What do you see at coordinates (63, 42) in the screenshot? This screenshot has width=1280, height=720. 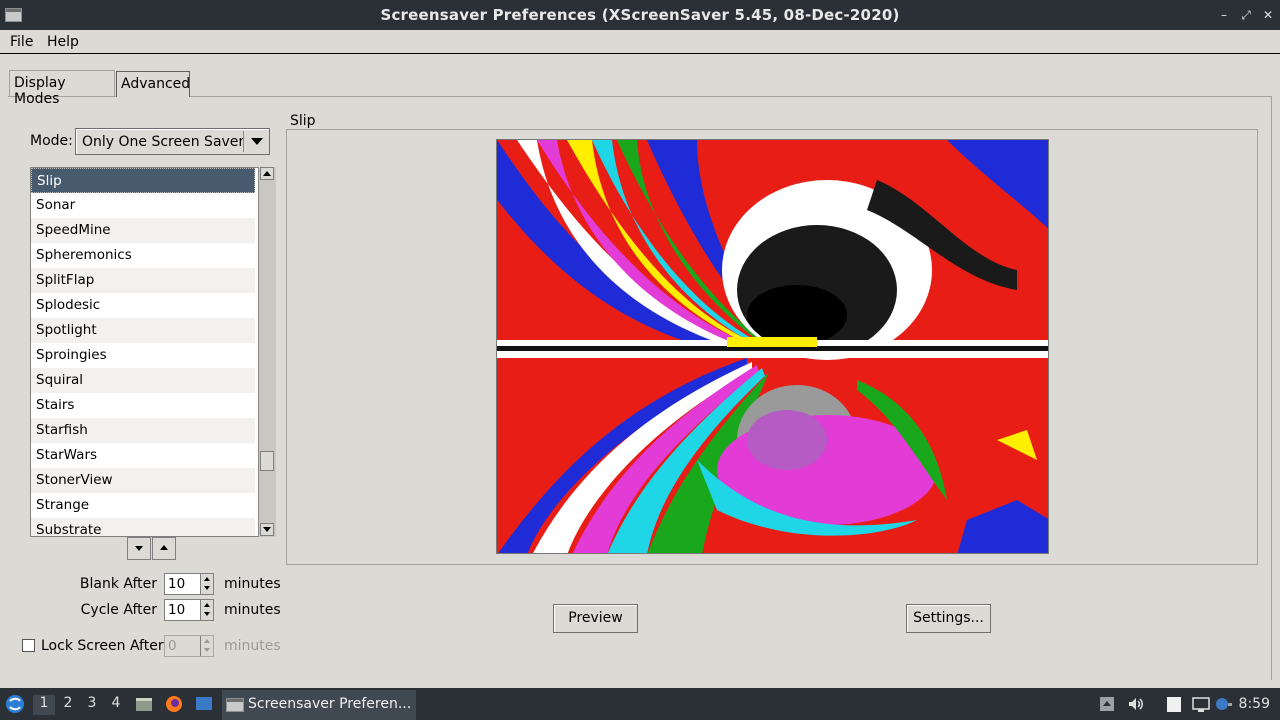 I see `menu-help: Help` at bounding box center [63, 42].